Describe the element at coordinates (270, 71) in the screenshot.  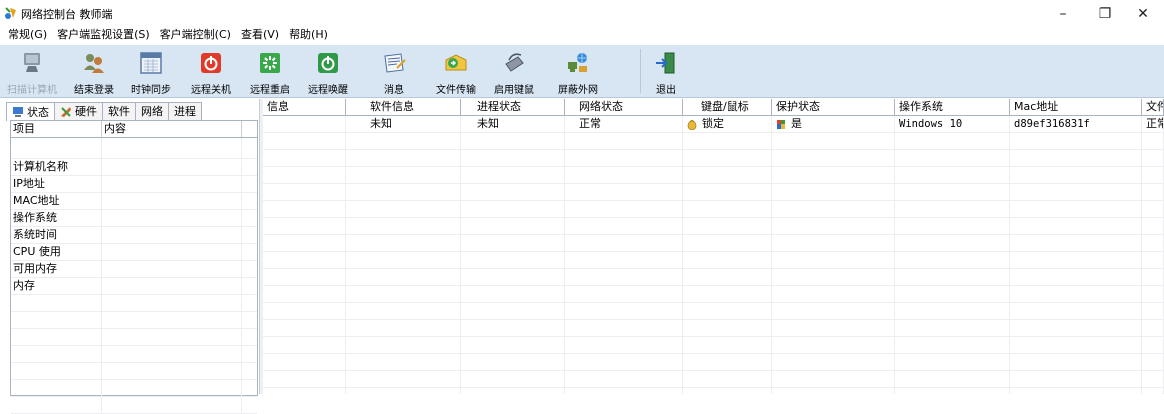
I see `remote-restart-button: 远程重启` at that location.